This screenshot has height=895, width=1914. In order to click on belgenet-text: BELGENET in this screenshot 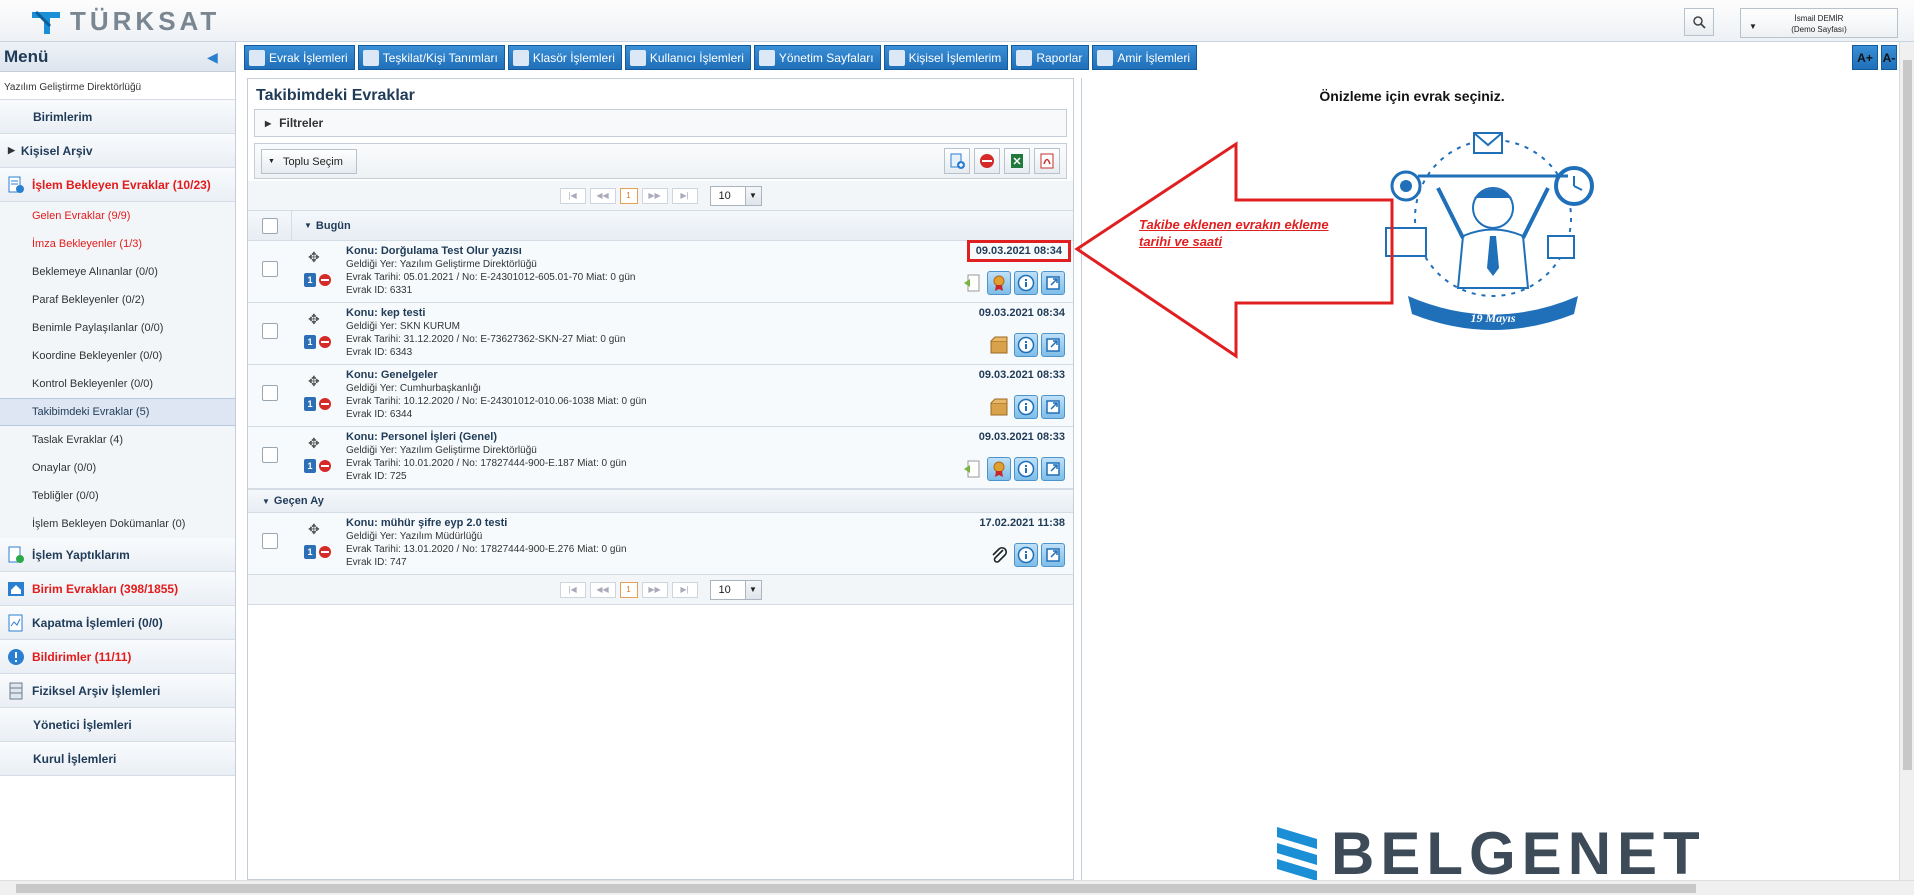, I will do `click(1518, 853)`.